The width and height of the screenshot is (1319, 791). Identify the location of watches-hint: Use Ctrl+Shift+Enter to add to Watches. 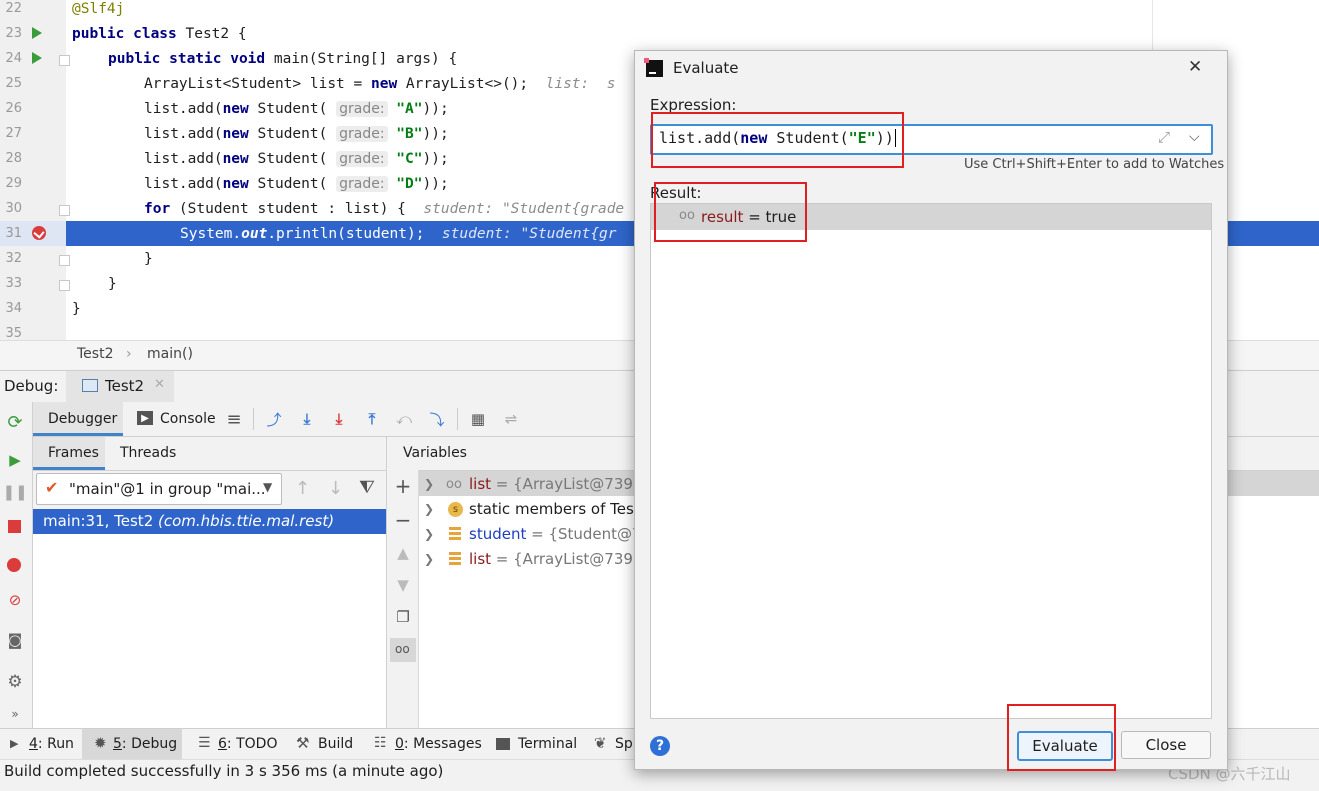
(1094, 164).